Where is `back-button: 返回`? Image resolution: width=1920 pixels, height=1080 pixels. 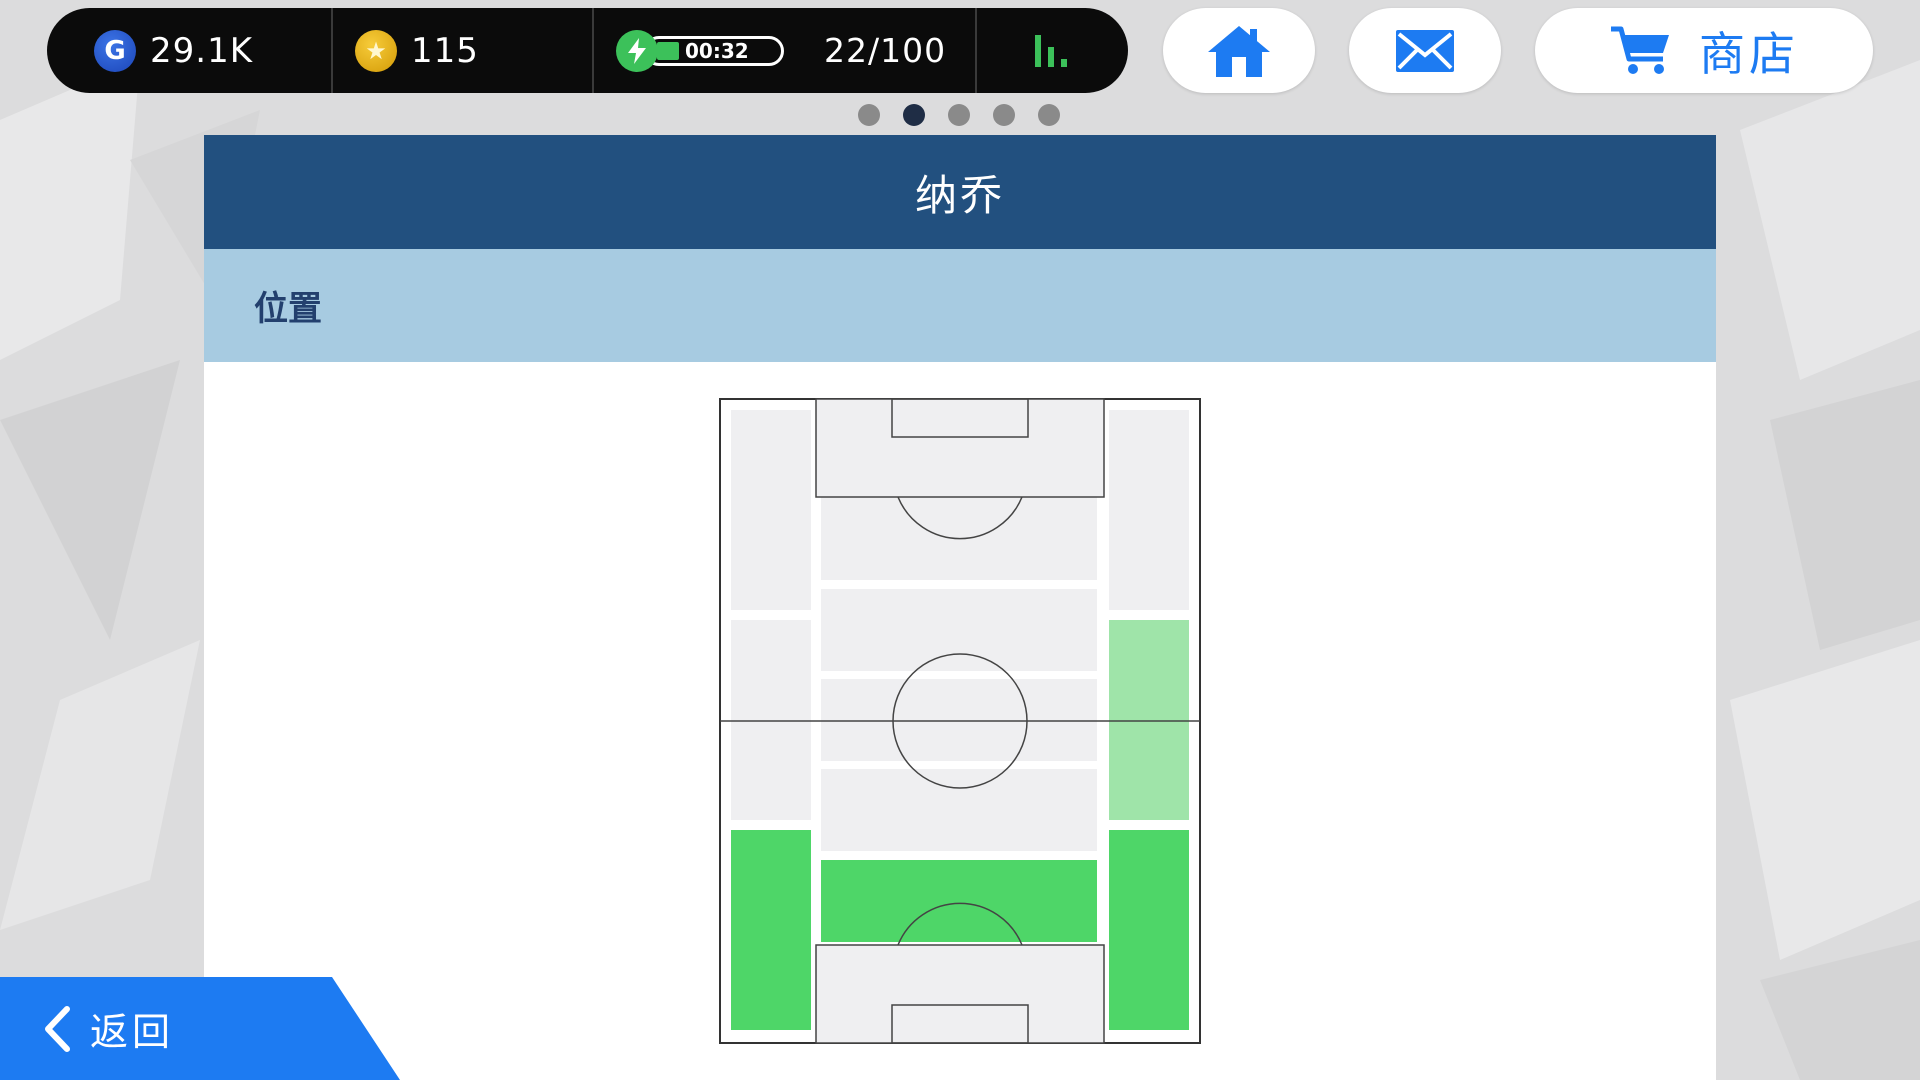 back-button: 返回 is located at coordinates (200, 1028).